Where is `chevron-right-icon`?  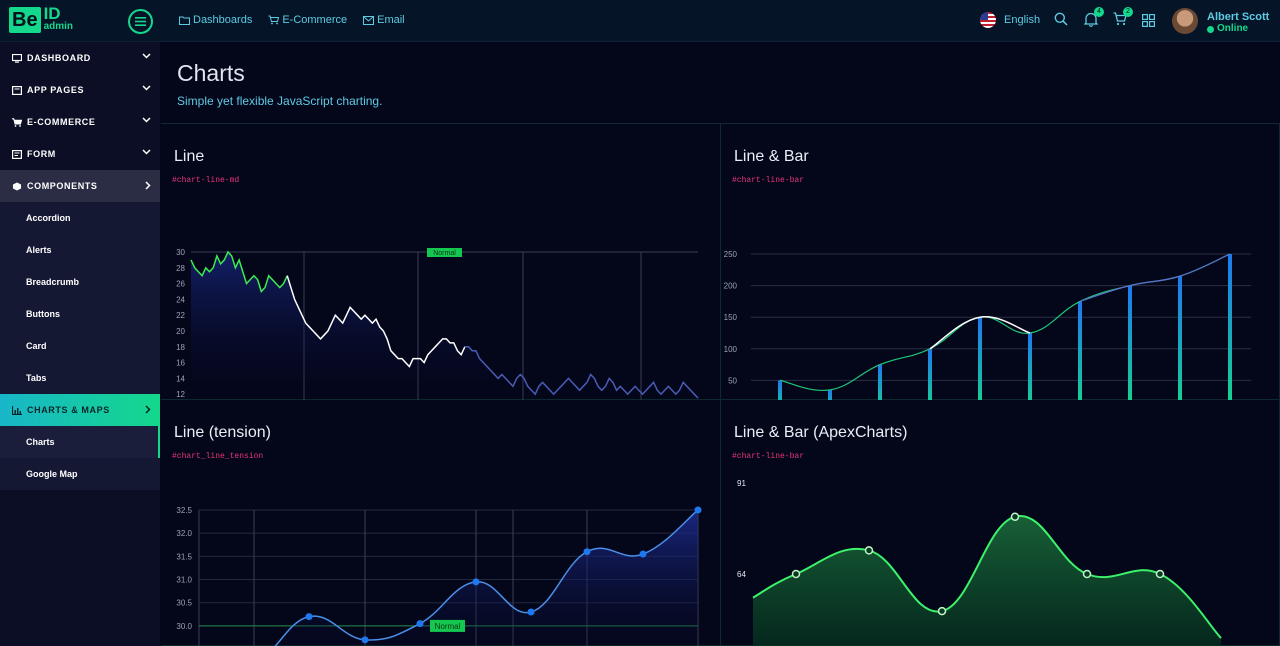 chevron-right-icon is located at coordinates (148, 409).